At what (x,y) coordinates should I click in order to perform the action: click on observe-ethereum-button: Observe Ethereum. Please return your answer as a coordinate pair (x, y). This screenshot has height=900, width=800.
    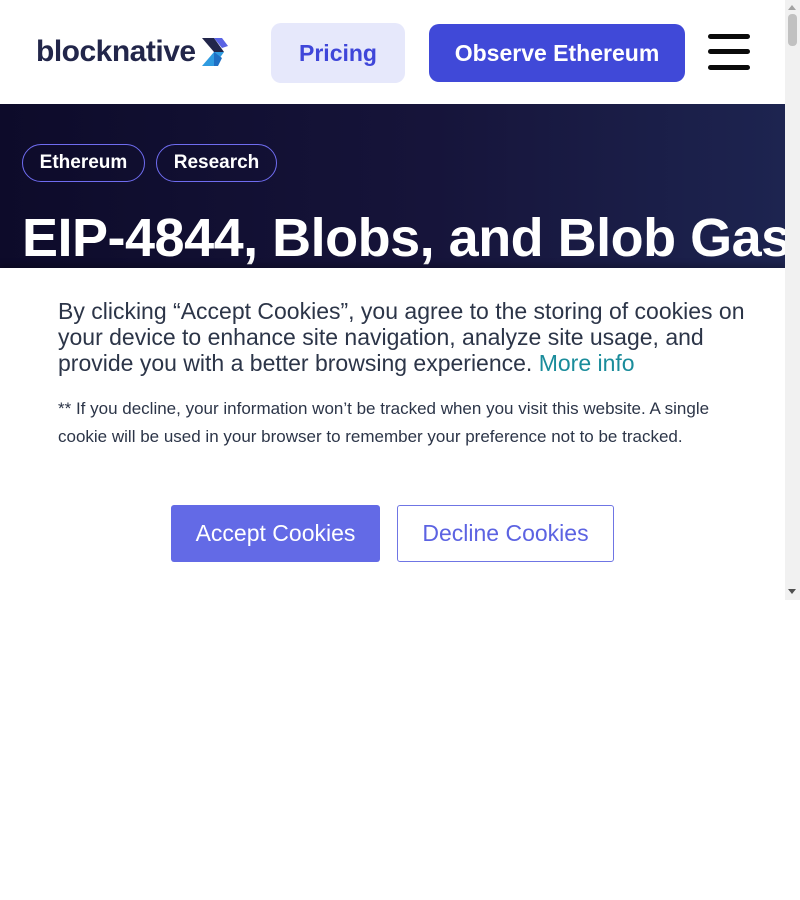
    Looking at the image, I should click on (557, 53).